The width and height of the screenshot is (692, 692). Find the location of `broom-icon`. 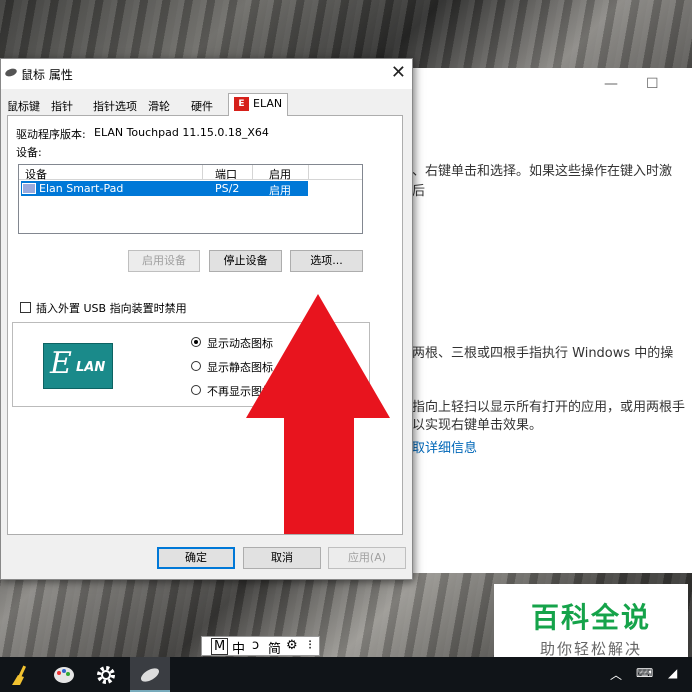

broom-icon is located at coordinates (20, 675).